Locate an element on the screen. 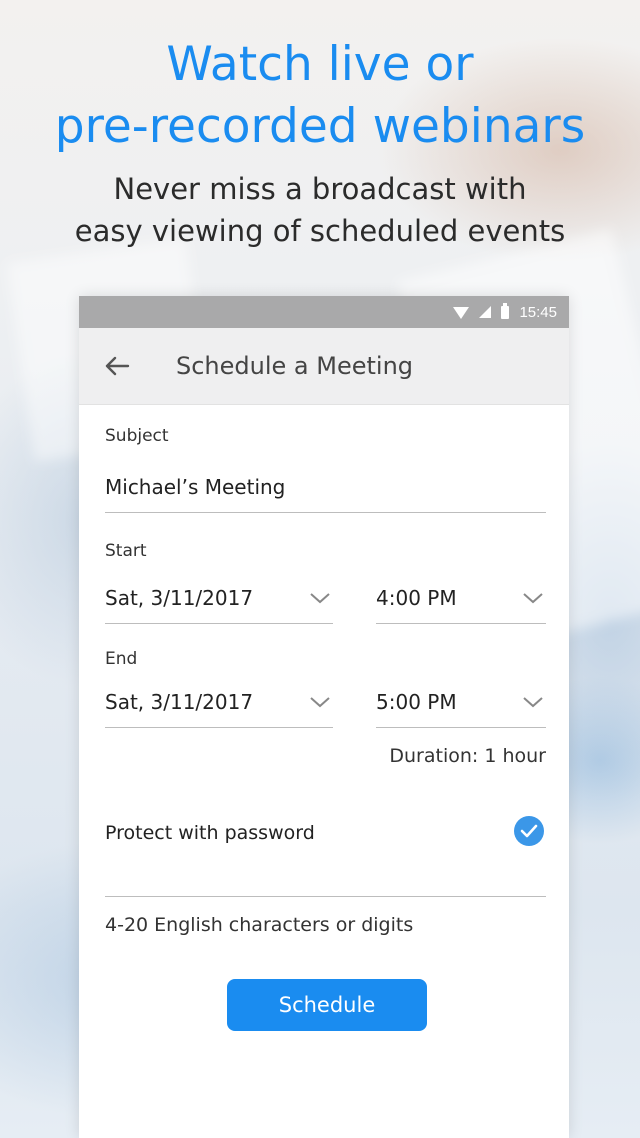 This screenshot has height=1138, width=640. arrow-left-icon is located at coordinates (117, 366).